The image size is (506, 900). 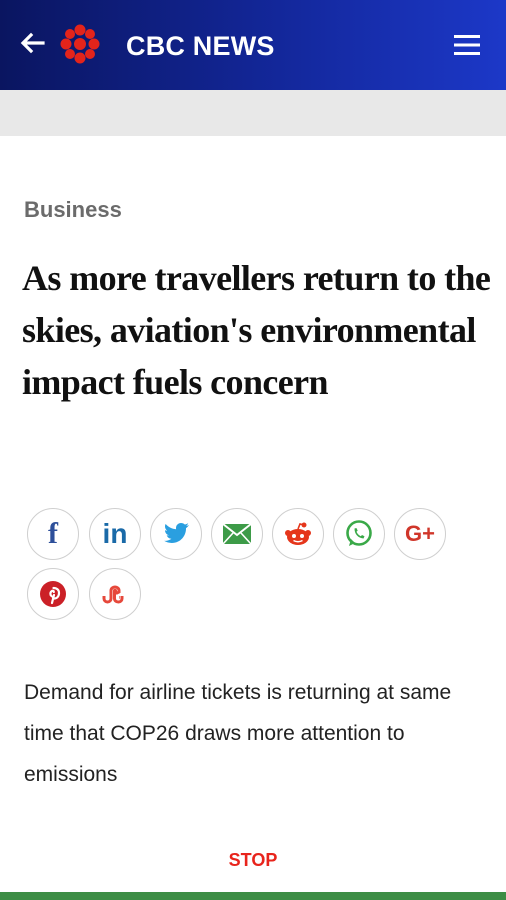 I want to click on article-category: Business, so click(x=73, y=210).